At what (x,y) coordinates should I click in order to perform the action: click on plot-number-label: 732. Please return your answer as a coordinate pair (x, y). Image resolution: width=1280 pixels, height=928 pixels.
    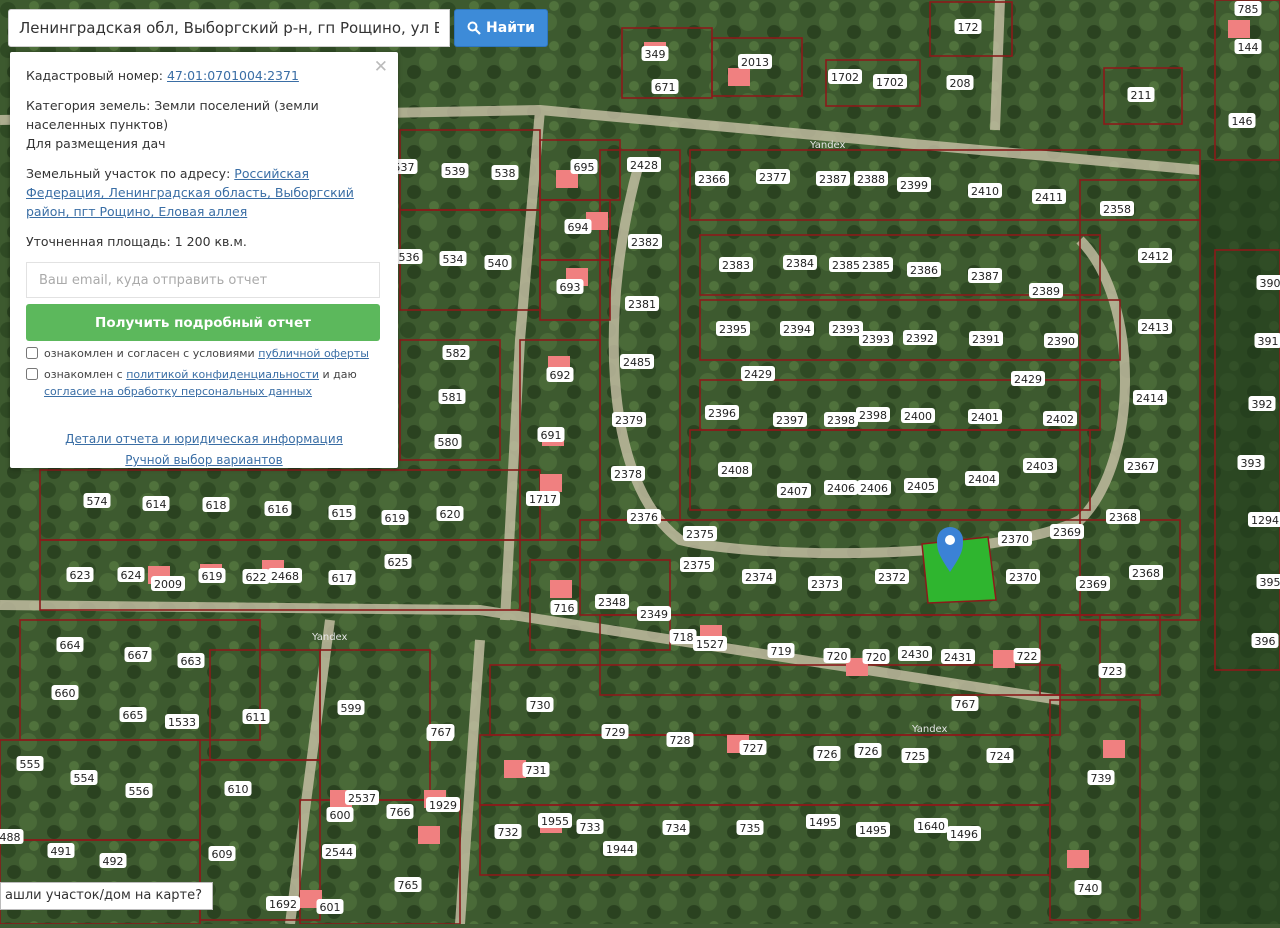
    Looking at the image, I should click on (508, 832).